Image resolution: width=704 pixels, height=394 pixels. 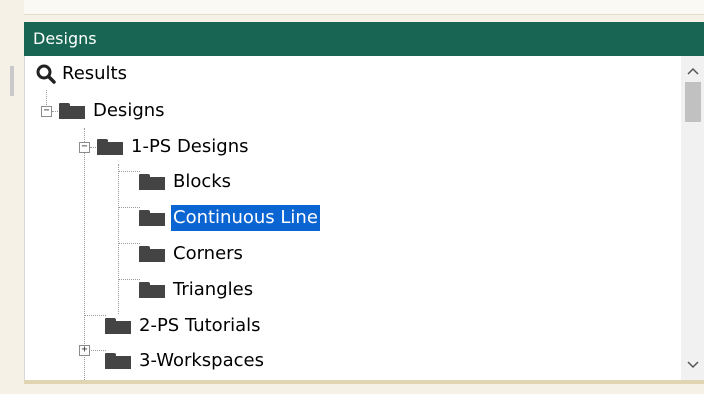 I want to click on vertical-scrollbar, so click(x=692, y=218).